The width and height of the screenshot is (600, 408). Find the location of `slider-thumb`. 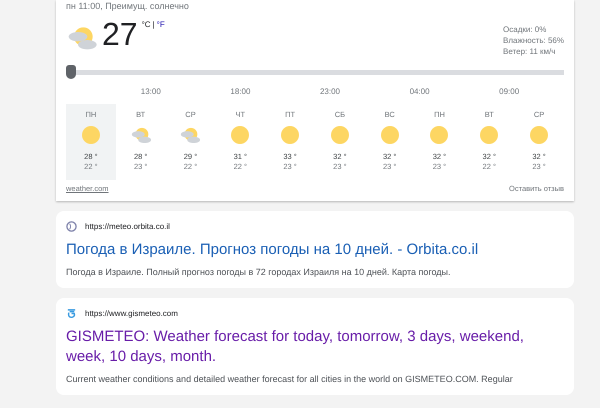

slider-thumb is located at coordinates (71, 72).